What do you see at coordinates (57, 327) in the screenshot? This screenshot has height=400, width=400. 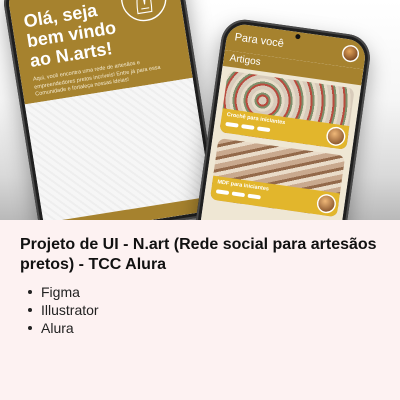 I see `tool-item-label: Alura` at bounding box center [57, 327].